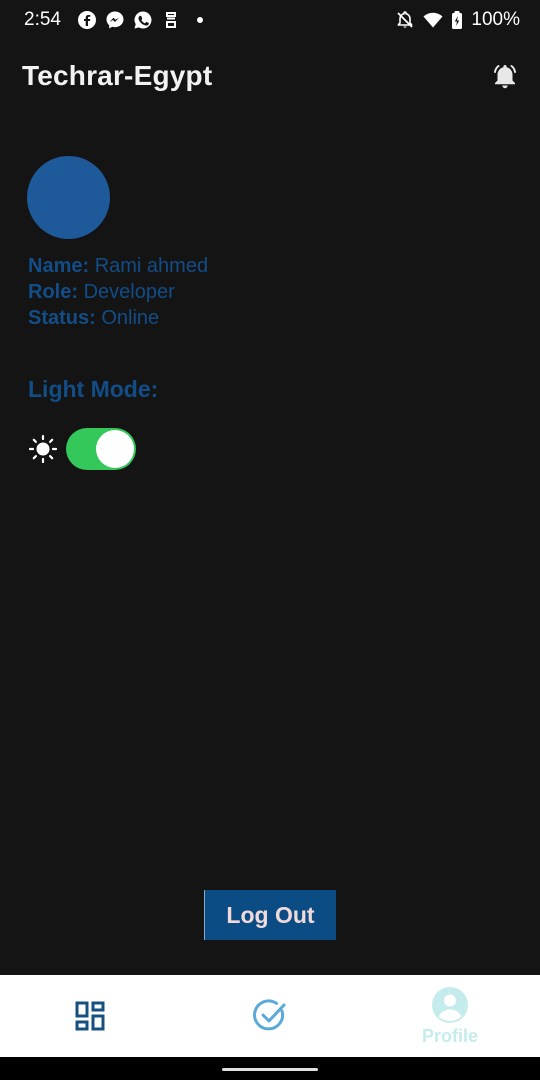 The height and width of the screenshot is (1080, 540). Describe the element at coordinates (495, 19) in the screenshot. I see `battery-percent: 100%` at that location.